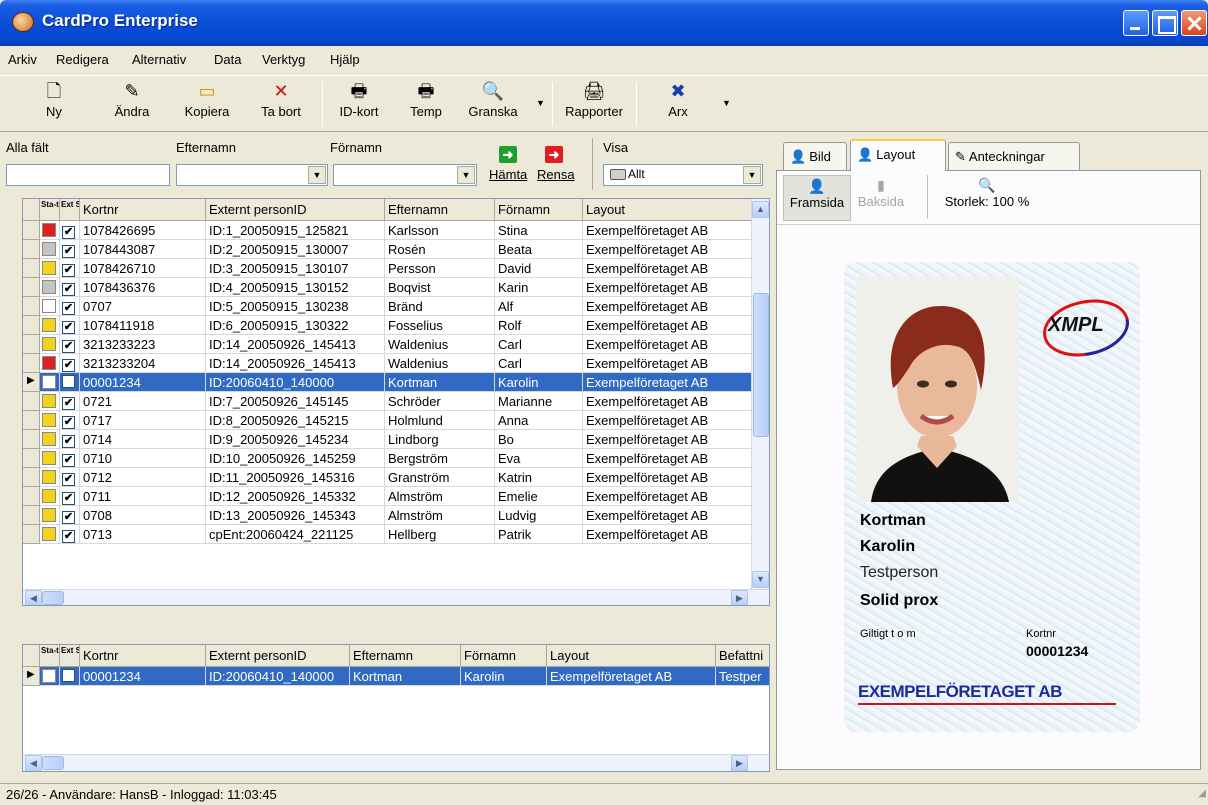 The image size is (1208, 805). Describe the element at coordinates (207, 104) in the screenshot. I see `copy-button: ▭ Kopiera` at that location.